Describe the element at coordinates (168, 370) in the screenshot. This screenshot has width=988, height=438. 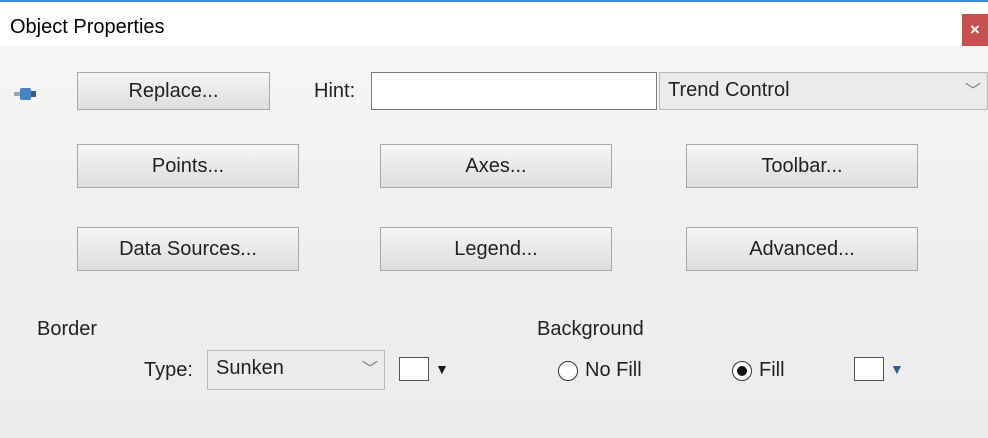
I see `border-type-label: Type:` at that location.